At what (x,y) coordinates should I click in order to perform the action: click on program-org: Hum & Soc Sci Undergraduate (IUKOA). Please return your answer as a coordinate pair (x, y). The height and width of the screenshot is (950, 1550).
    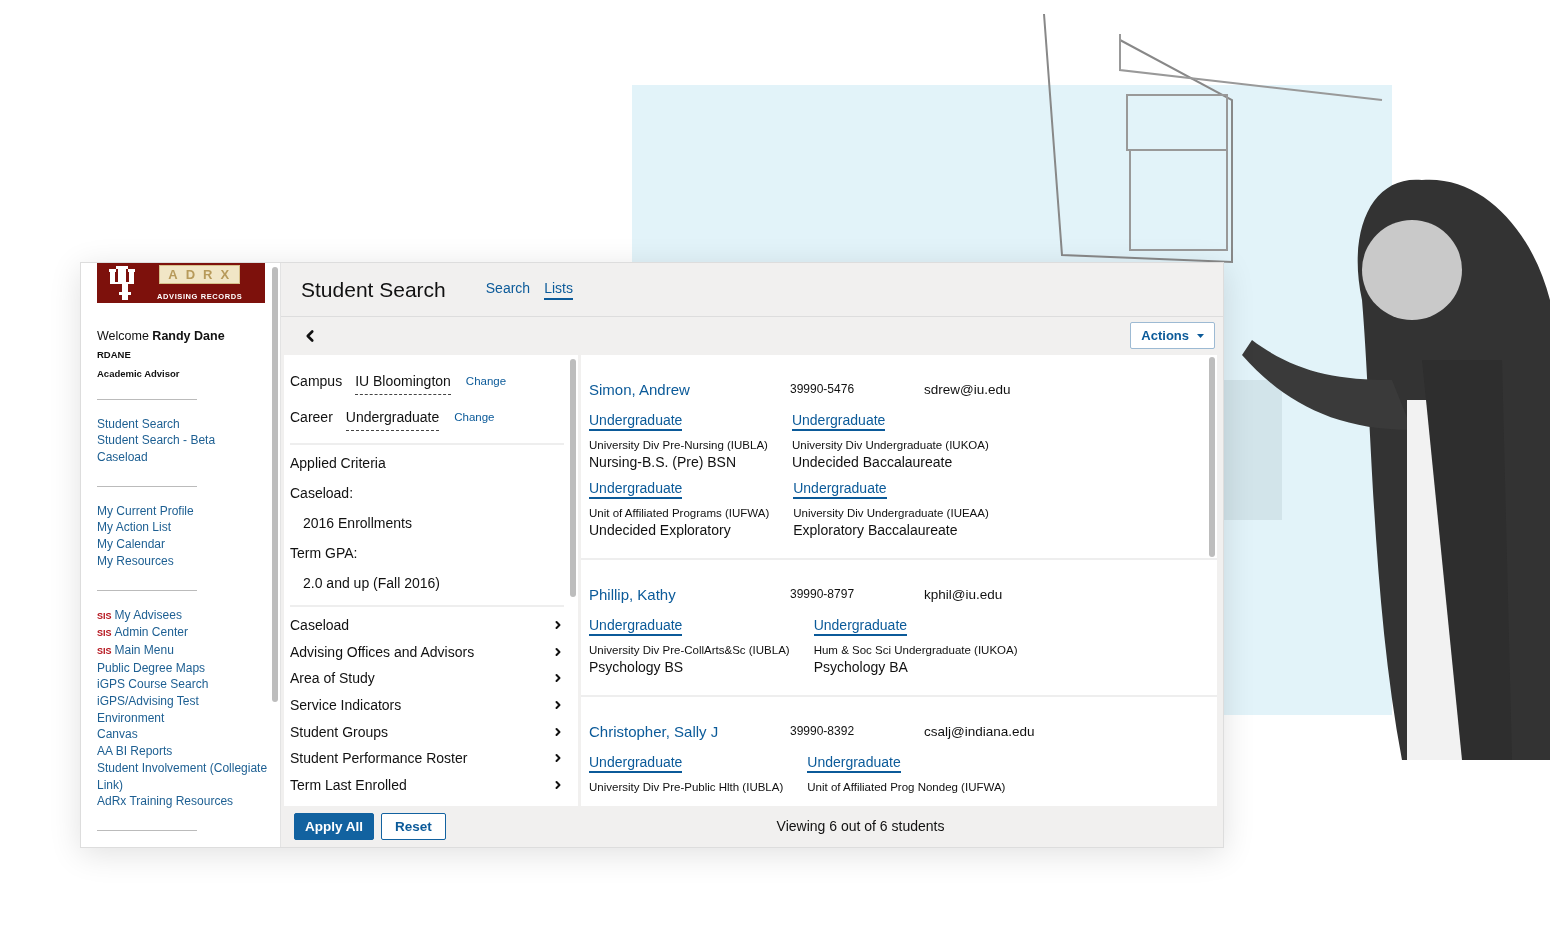
    Looking at the image, I should click on (915, 649).